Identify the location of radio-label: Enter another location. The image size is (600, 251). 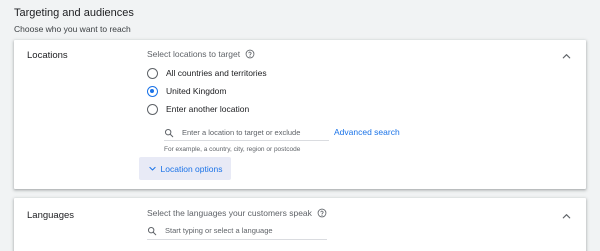
(208, 109).